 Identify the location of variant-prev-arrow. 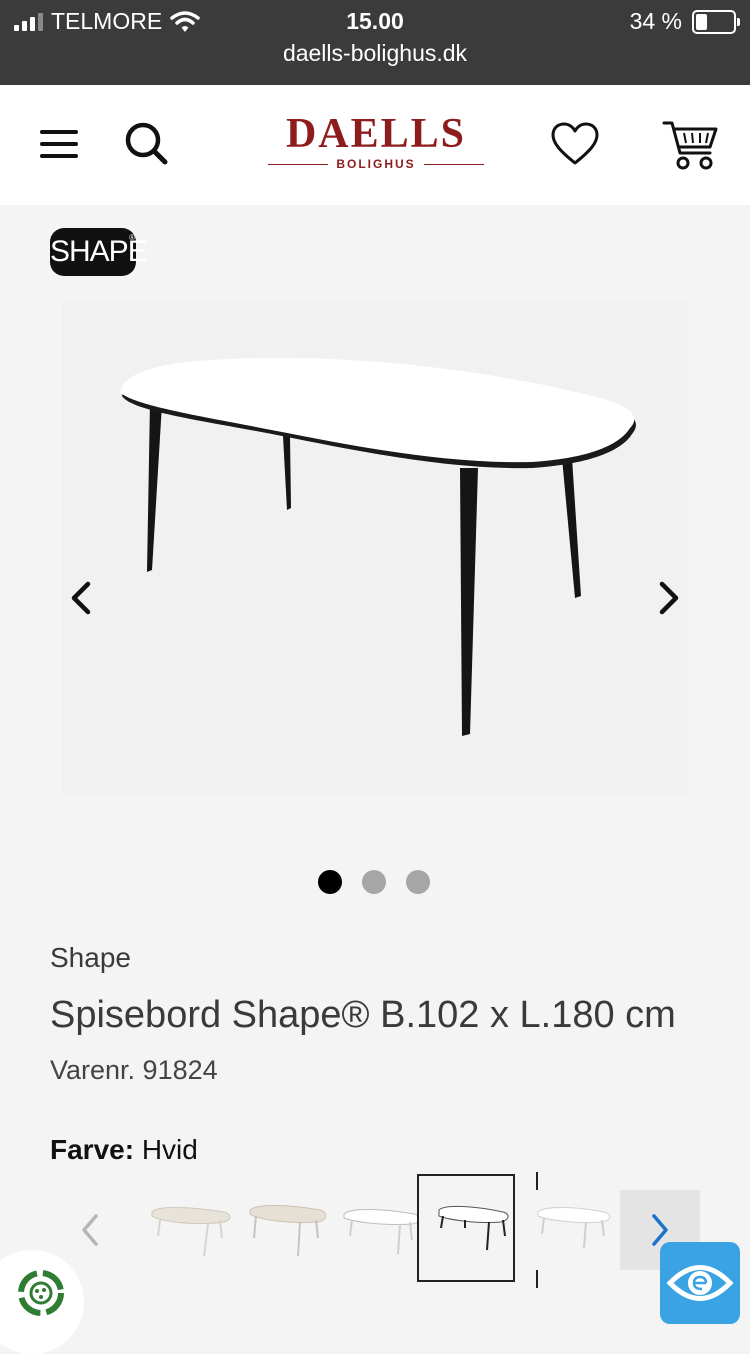
(91, 1230).